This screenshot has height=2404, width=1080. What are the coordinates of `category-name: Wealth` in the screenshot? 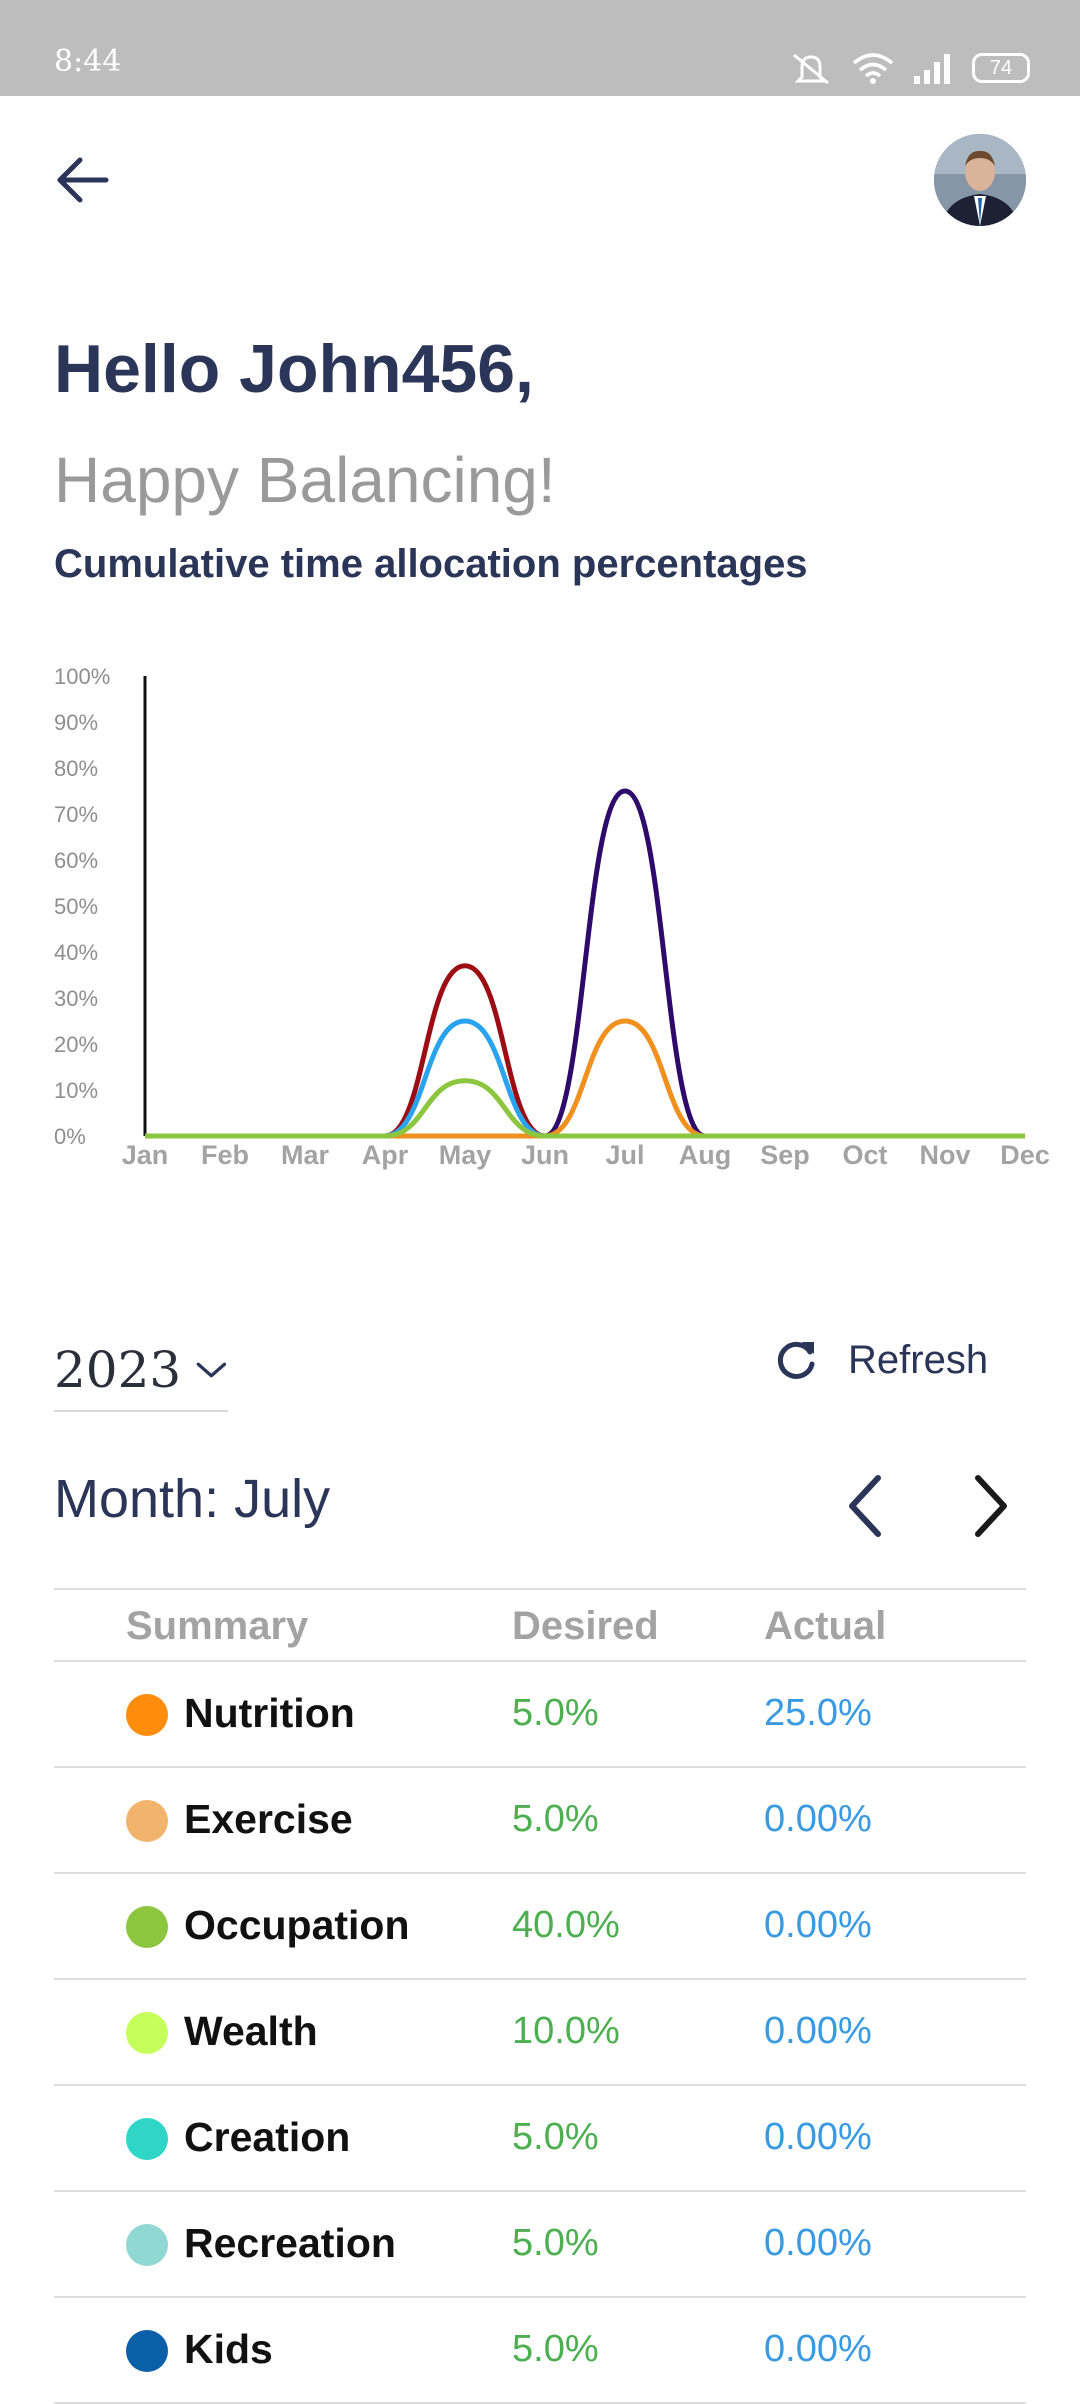 It's located at (251, 2031).